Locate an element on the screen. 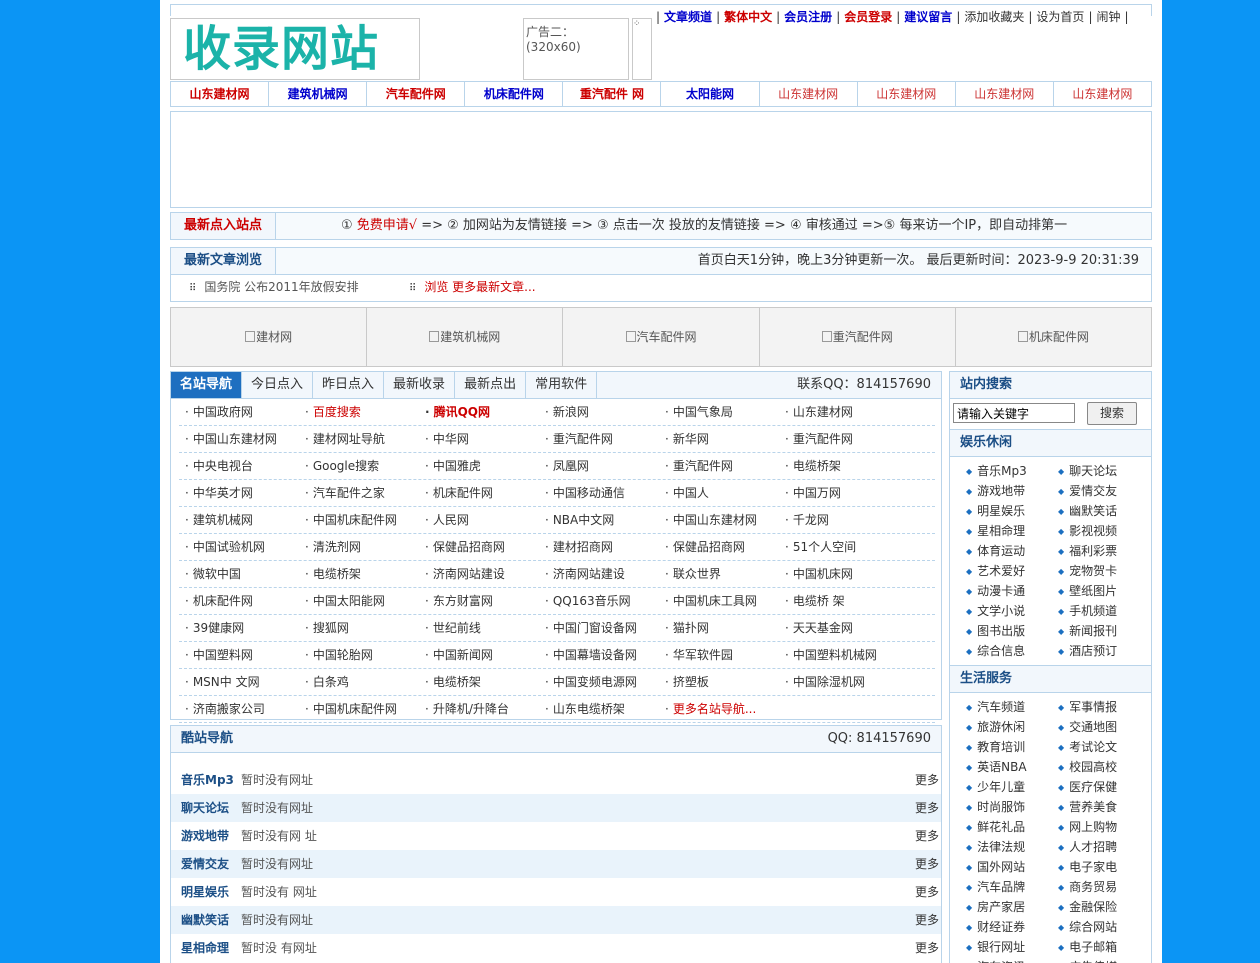 The height and width of the screenshot is (963, 1260). site-link: 中国移动通信 is located at coordinates (599, 493).